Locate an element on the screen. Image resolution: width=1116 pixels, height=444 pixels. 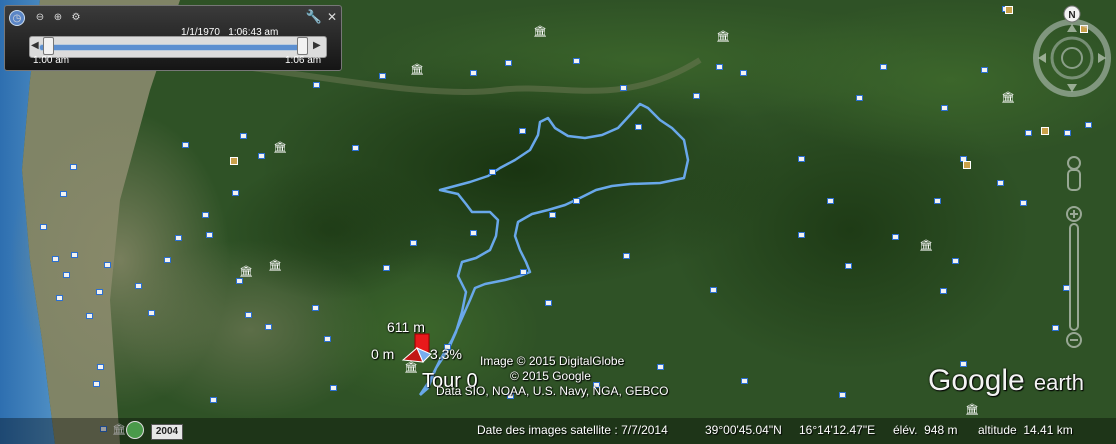
zoom-slider is located at coordinates (1074, 277).